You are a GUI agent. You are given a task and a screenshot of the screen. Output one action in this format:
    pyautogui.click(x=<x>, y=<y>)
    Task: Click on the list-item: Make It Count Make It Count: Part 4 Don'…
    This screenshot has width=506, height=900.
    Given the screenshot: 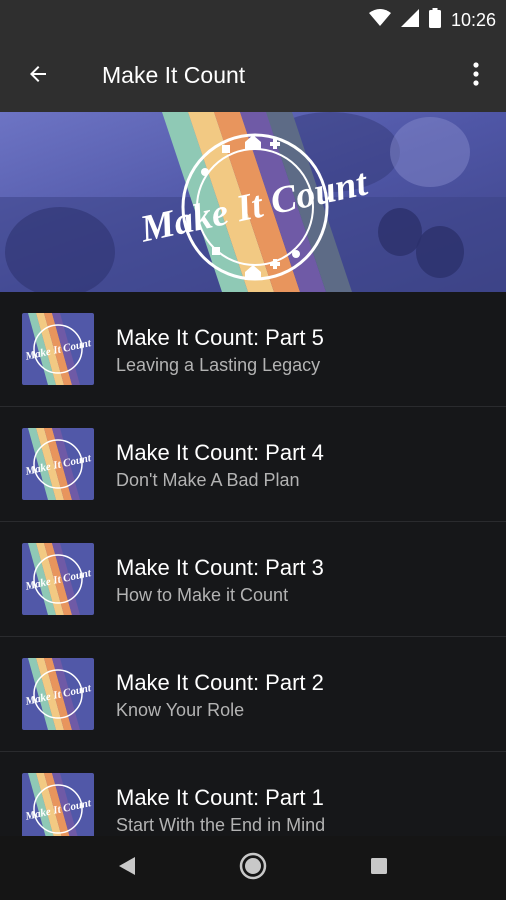 What is the action you would take?
    pyautogui.click(x=253, y=464)
    